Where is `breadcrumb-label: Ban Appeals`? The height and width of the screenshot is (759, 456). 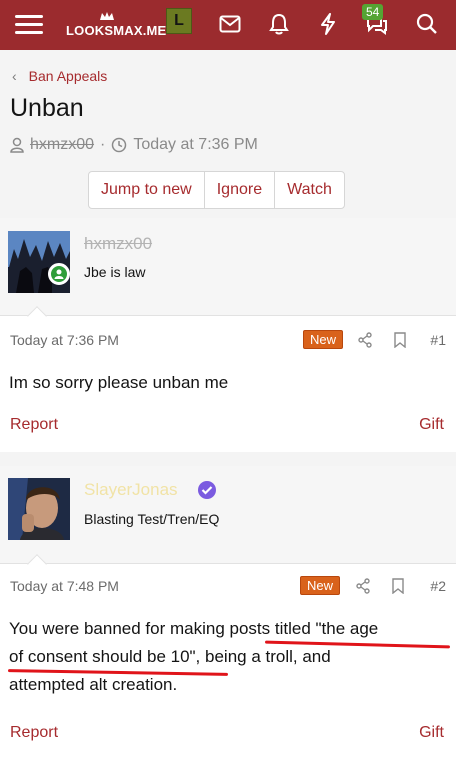 breadcrumb-label: Ban Appeals is located at coordinates (68, 76).